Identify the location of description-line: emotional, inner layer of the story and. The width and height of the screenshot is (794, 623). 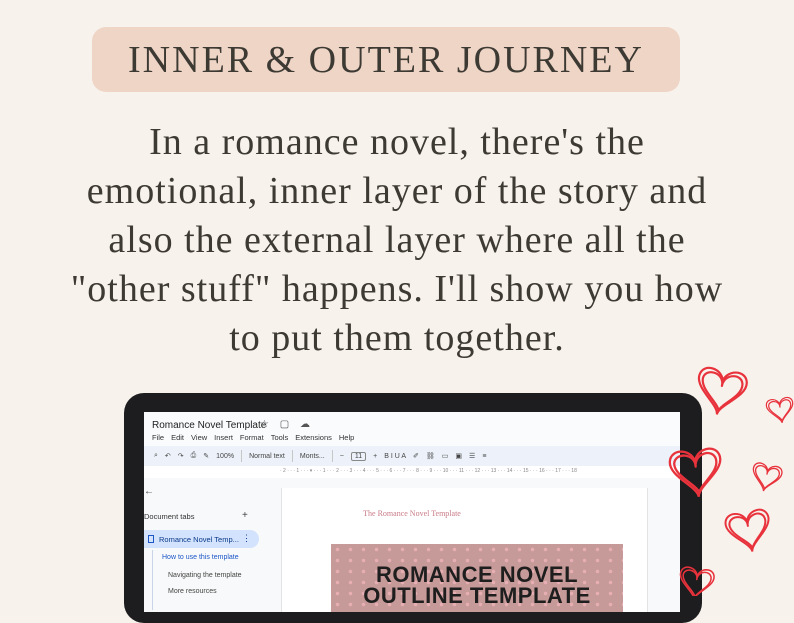
(397, 191).